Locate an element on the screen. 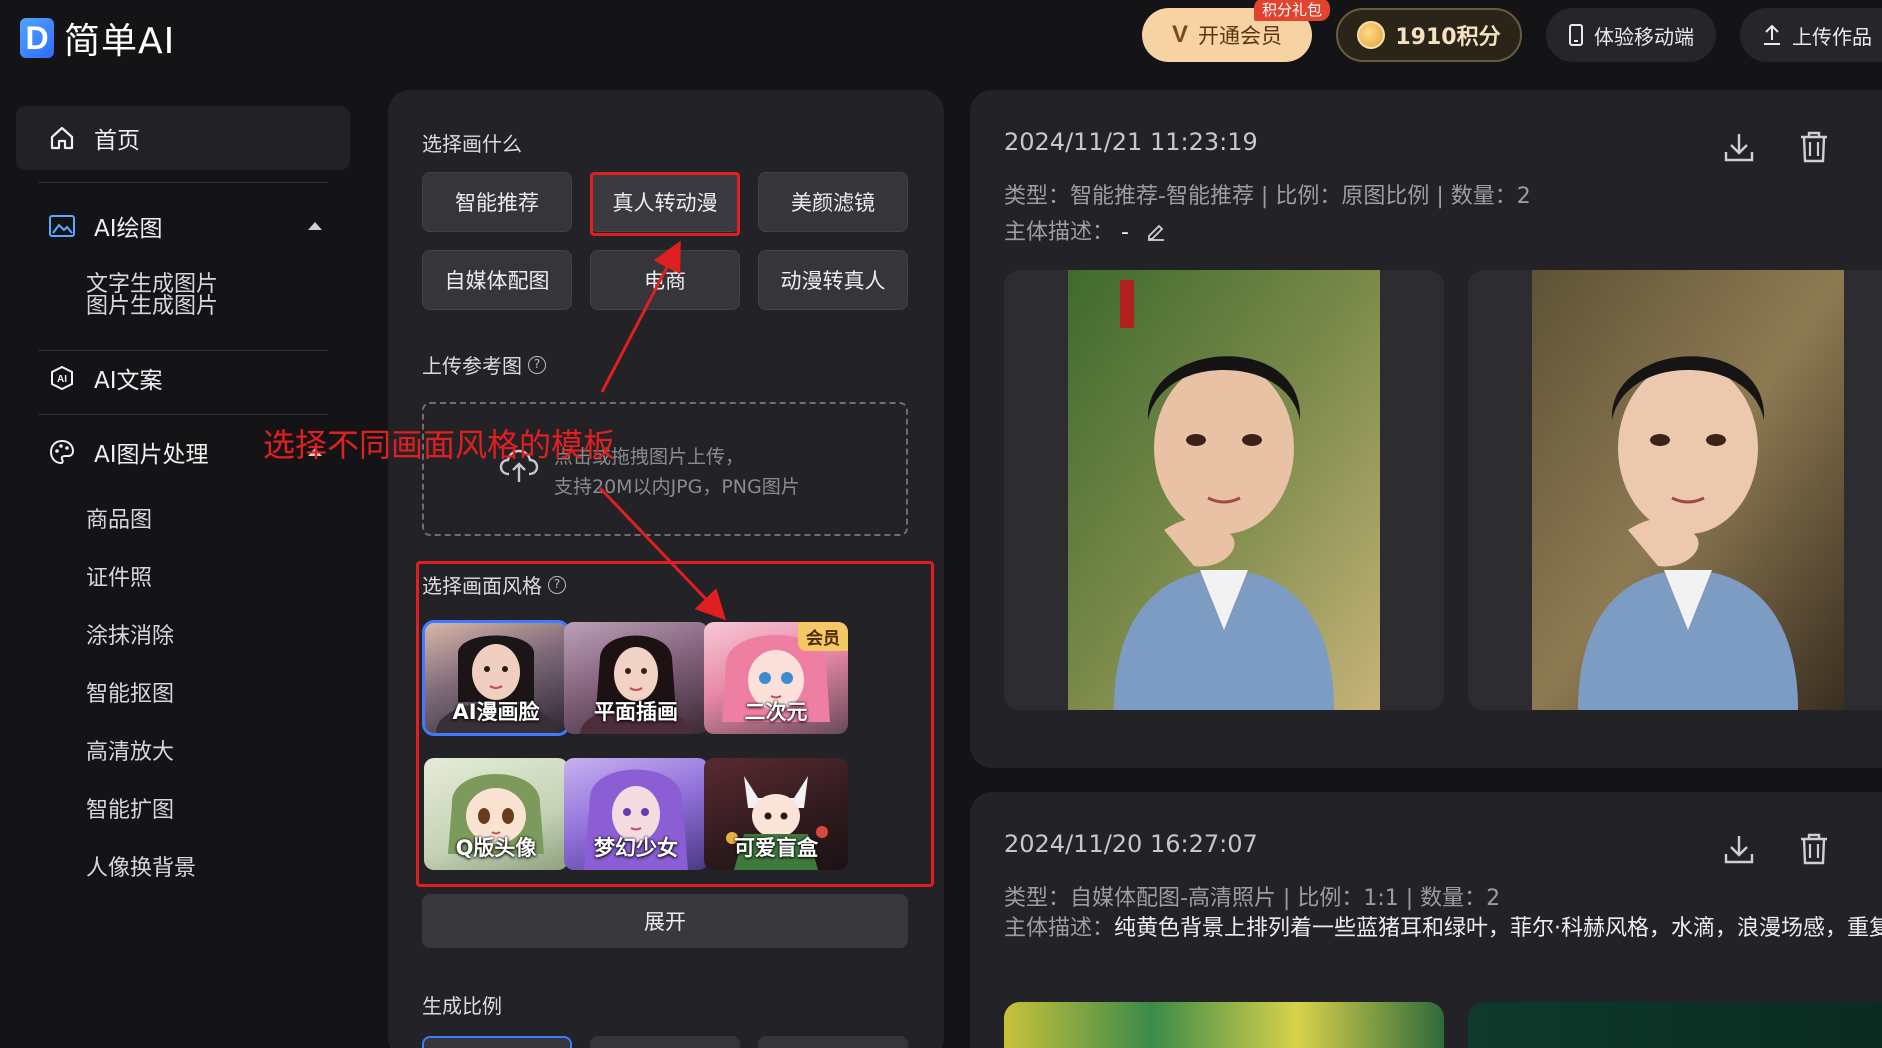 The image size is (1882, 1048). annotation-label: 选择不同画面风格的模板 is located at coordinates (439, 445).